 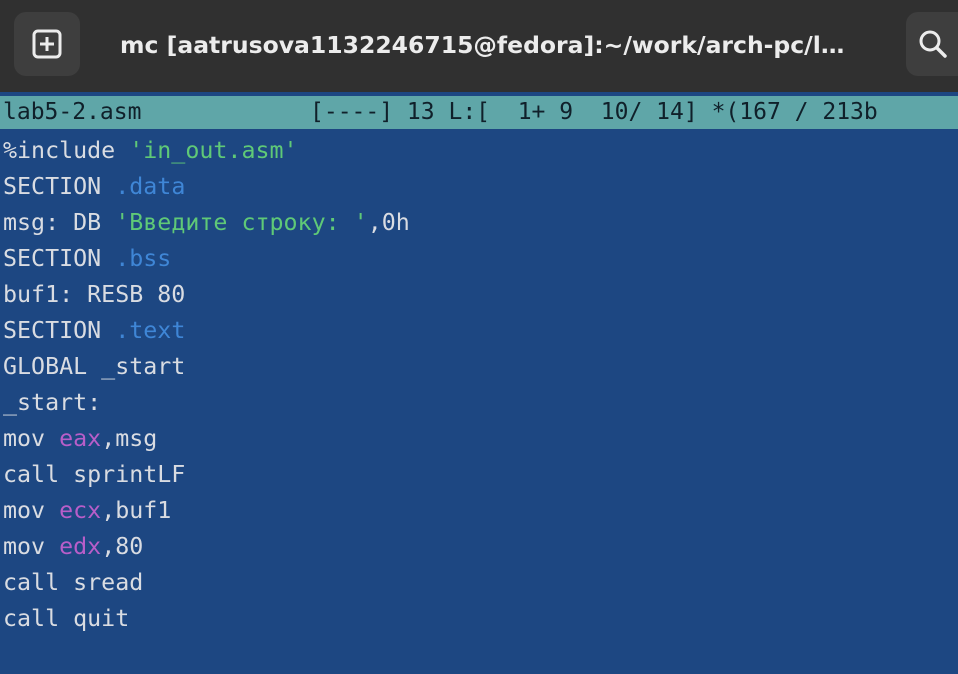 What do you see at coordinates (480, 367) in the screenshot?
I see `code-line: GLOBAL _start` at bounding box center [480, 367].